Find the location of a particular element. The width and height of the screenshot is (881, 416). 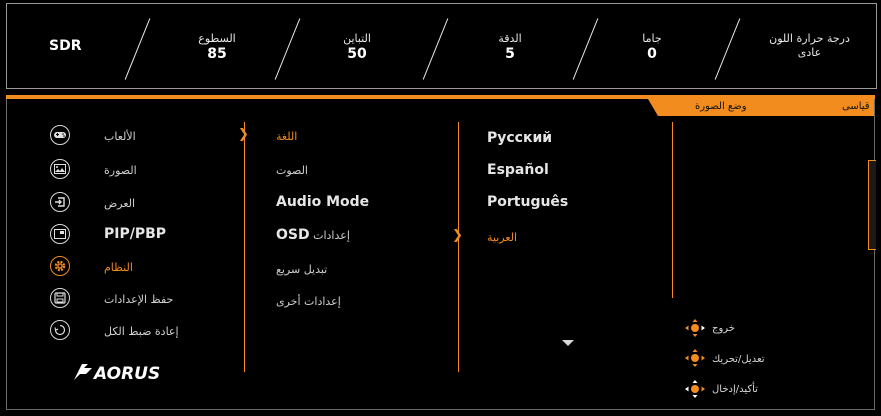

submenu-item-audio: الصوت is located at coordinates (292, 170).